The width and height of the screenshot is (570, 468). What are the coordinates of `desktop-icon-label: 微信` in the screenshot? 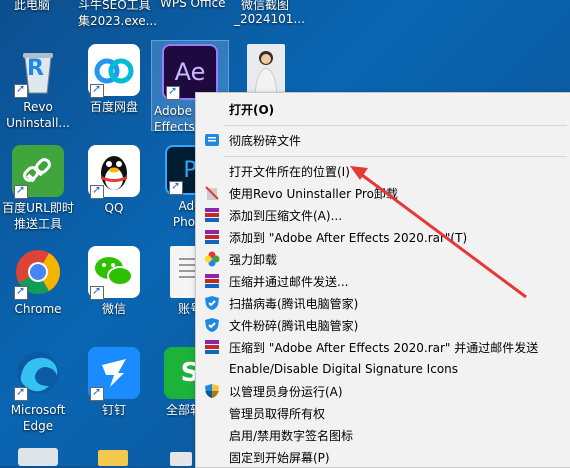 It's located at (113, 309).